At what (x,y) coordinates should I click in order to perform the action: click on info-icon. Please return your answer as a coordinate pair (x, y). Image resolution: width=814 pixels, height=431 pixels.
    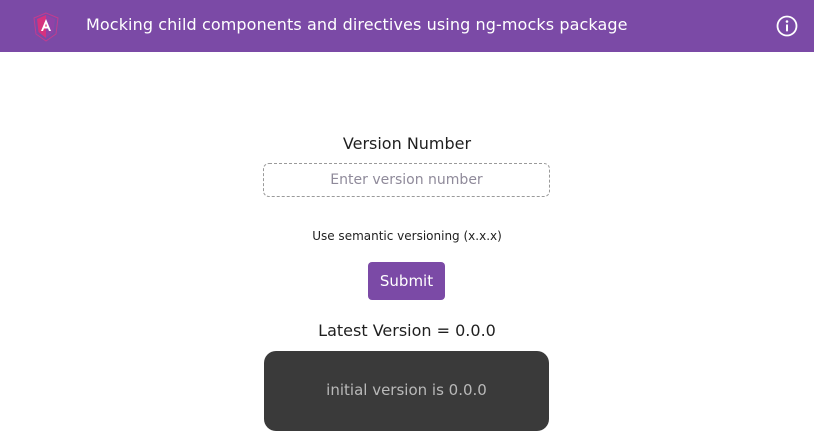
    Looking at the image, I should click on (787, 26).